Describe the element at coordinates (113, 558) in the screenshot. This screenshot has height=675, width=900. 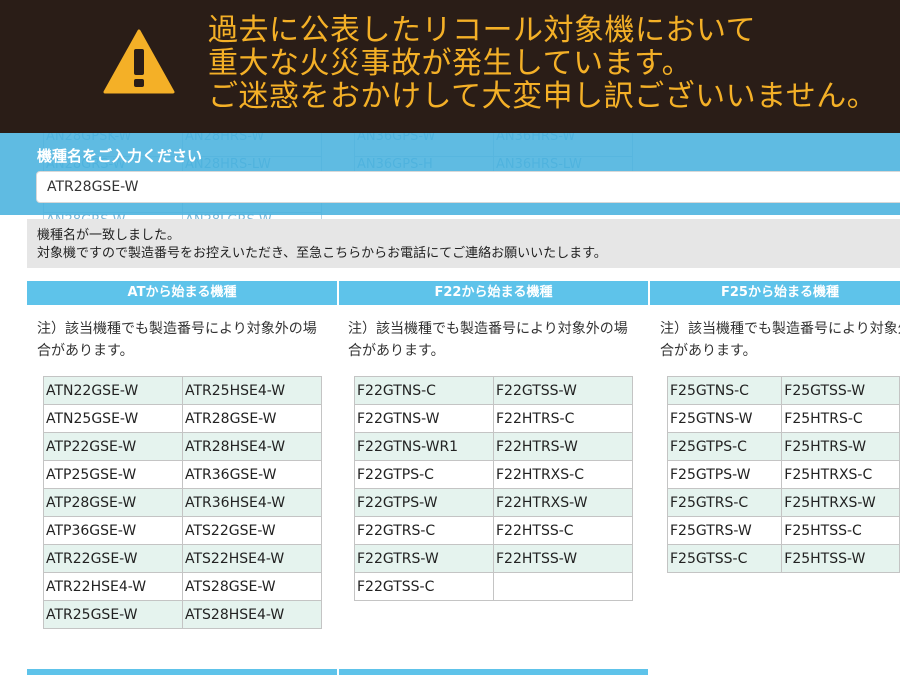
I see `model-cell: ATR22GSE-W` at that location.